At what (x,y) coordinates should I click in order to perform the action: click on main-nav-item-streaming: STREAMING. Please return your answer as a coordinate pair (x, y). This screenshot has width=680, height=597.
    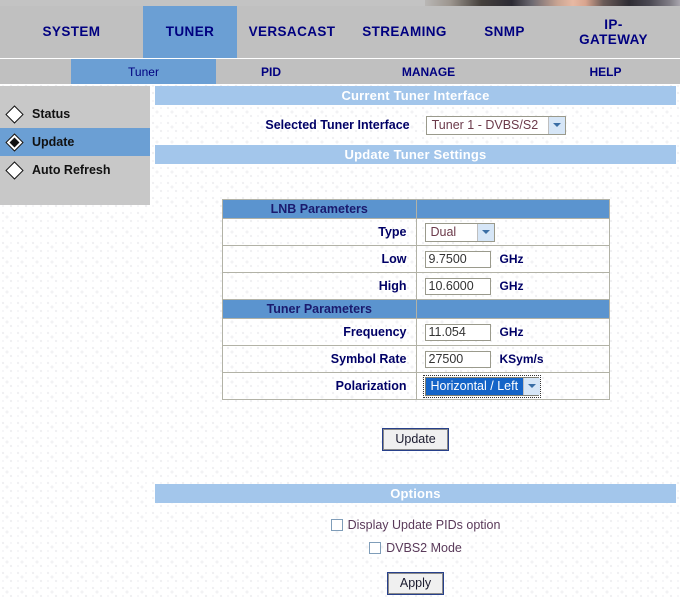
    Looking at the image, I should click on (404, 32).